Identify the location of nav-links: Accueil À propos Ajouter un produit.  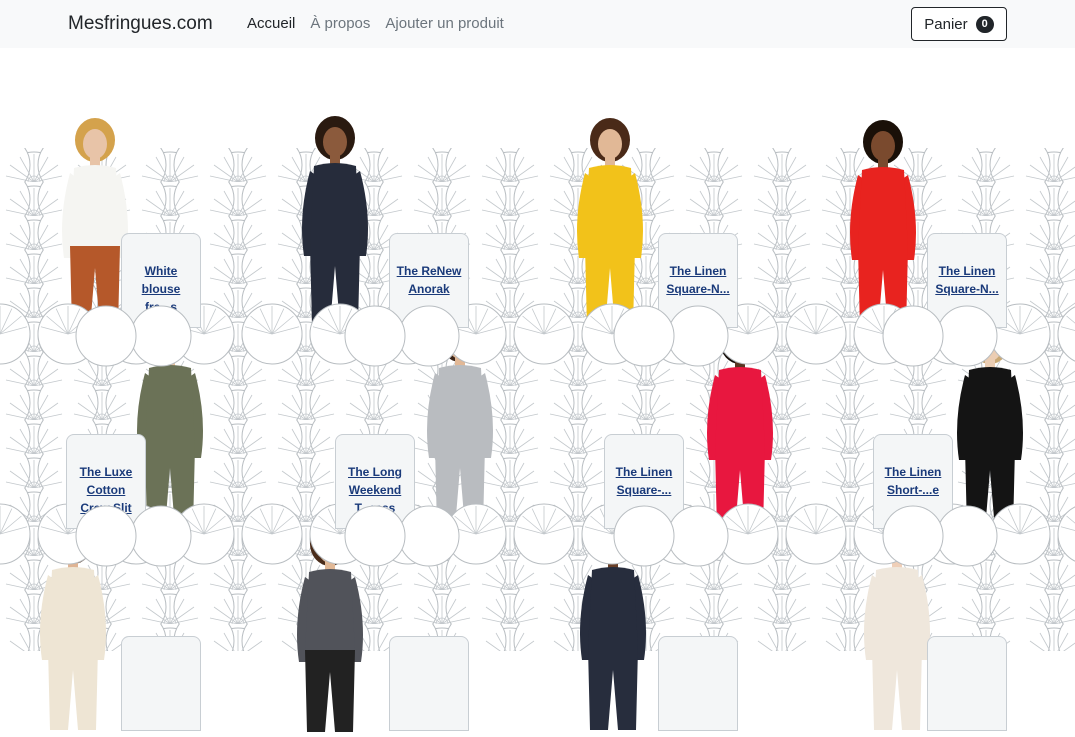
(375, 23).